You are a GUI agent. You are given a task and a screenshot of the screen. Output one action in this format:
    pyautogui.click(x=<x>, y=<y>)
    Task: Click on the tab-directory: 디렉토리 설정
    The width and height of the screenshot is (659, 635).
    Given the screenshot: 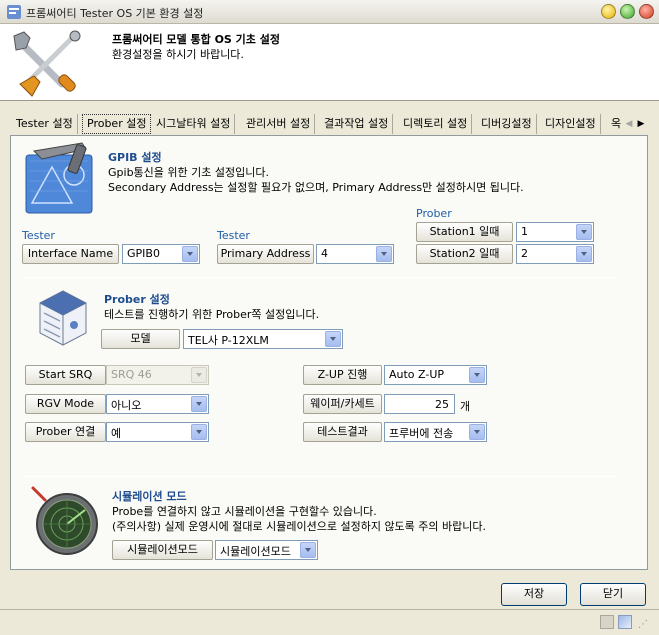 What is the action you would take?
    pyautogui.click(x=436, y=124)
    